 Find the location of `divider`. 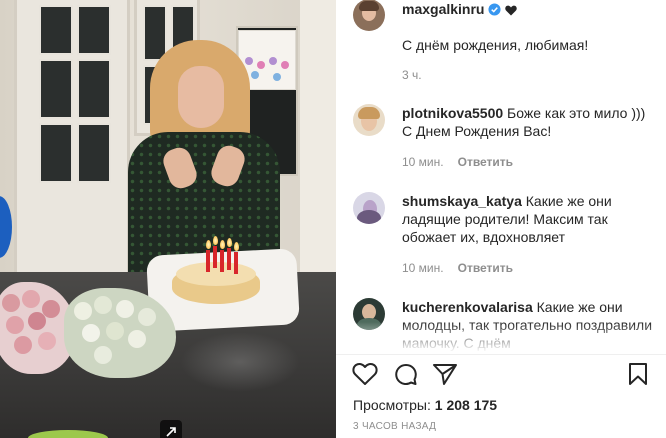

divider is located at coordinates (501, 354).